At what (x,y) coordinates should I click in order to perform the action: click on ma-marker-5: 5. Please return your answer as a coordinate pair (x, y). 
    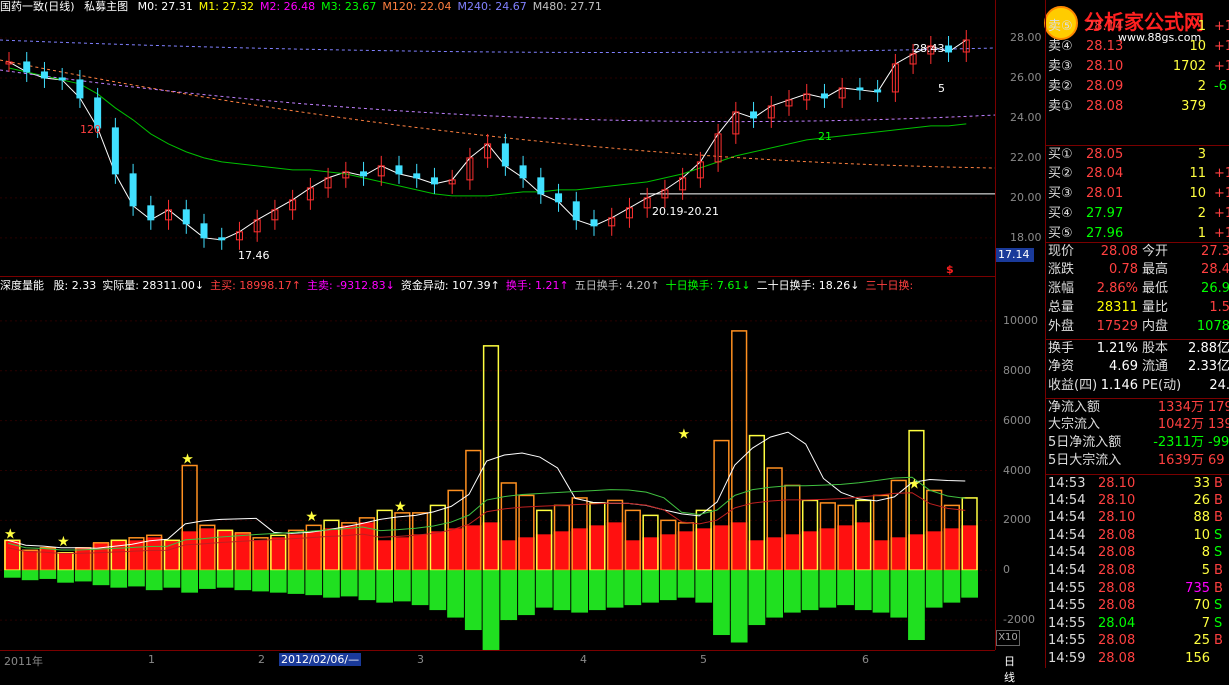
    Looking at the image, I should click on (941, 88).